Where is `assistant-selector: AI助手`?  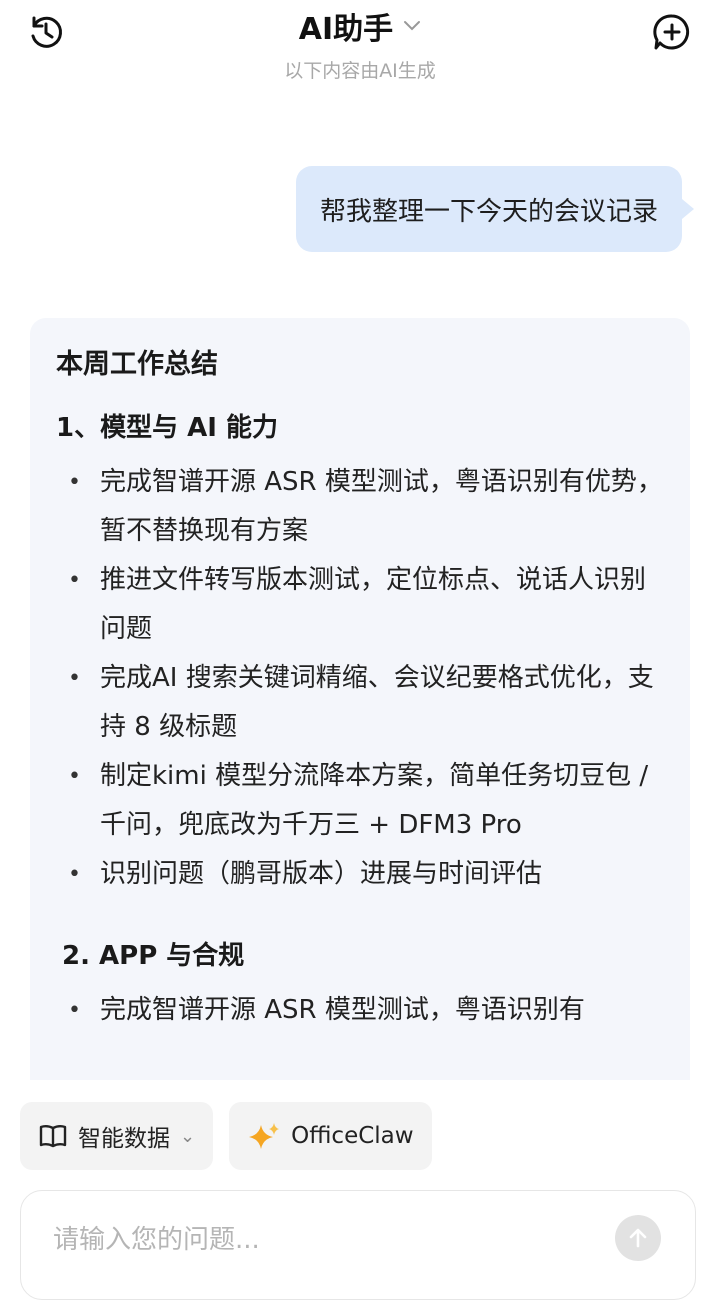
assistant-selector: AI助手 is located at coordinates (360, 26).